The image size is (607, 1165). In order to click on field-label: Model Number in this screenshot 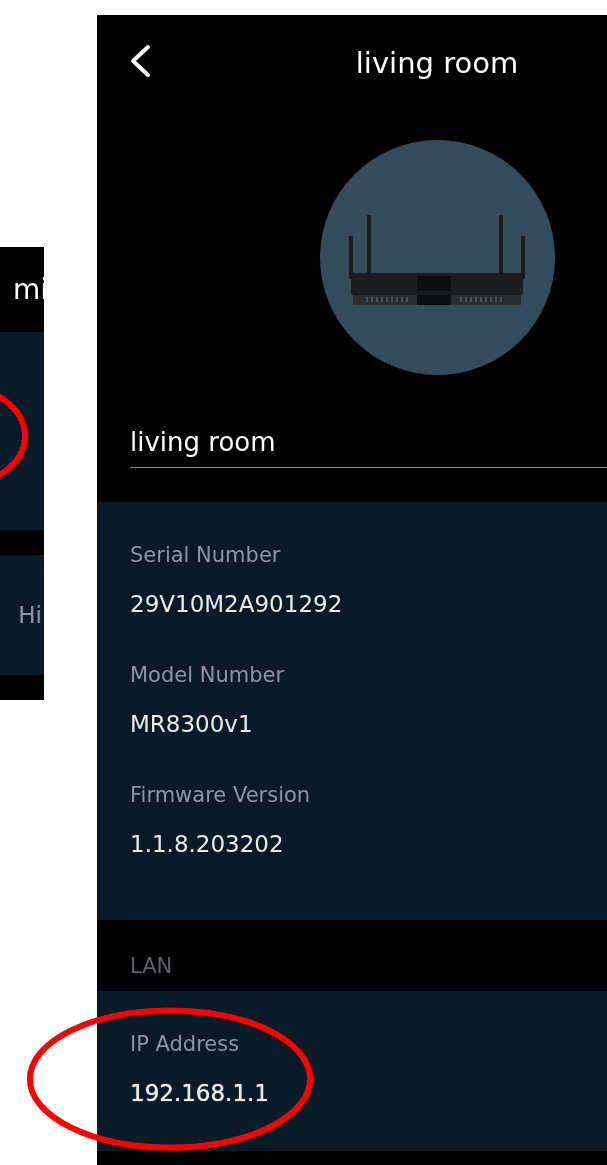, I will do `click(207, 675)`.